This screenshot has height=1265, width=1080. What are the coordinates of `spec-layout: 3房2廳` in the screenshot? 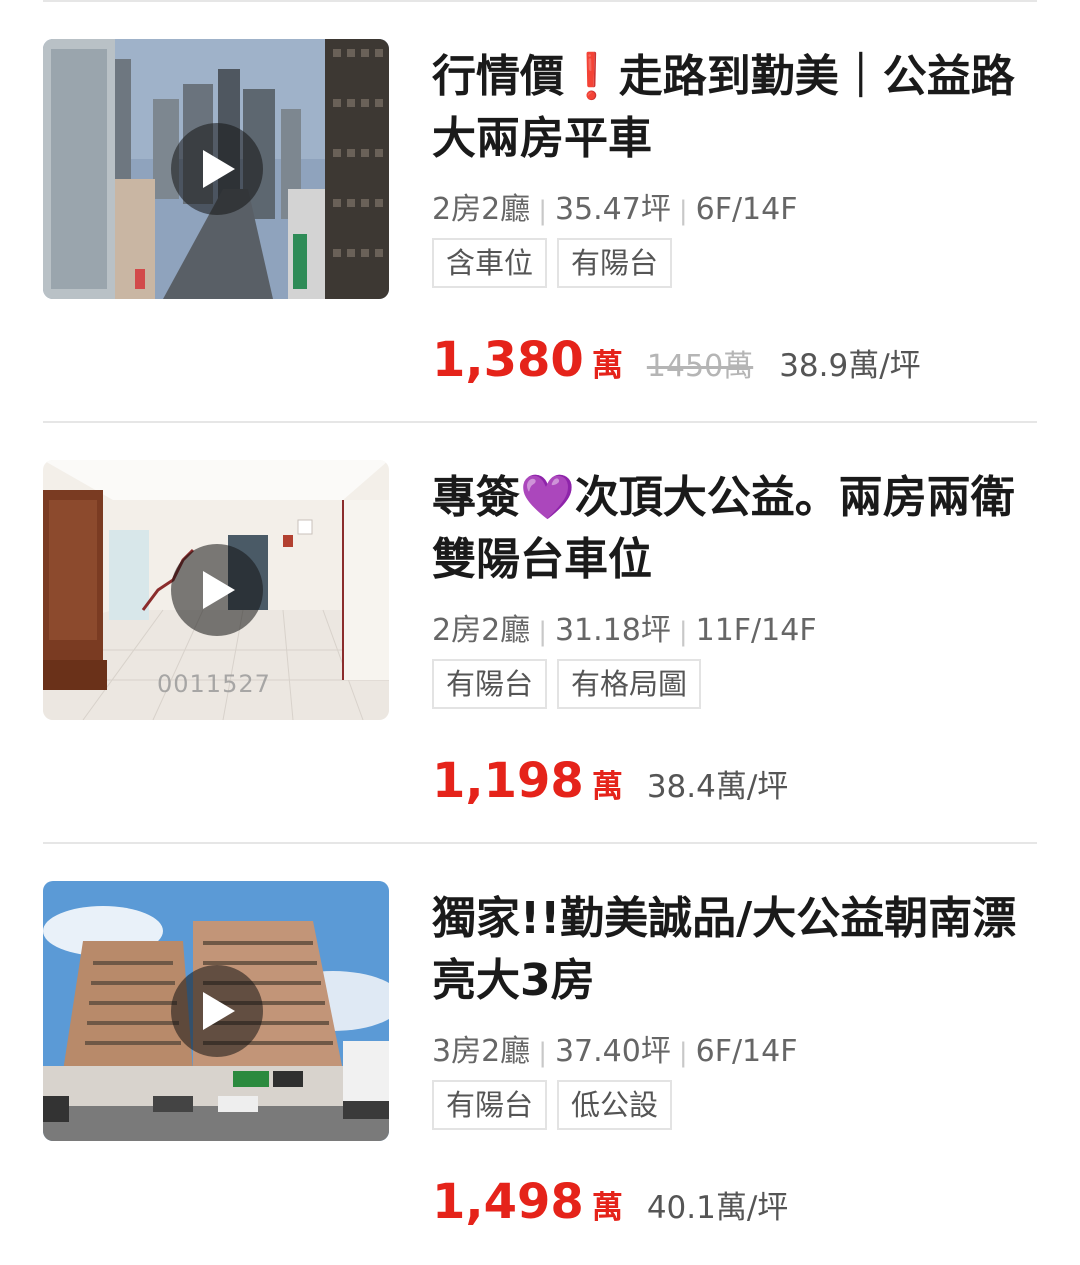 It's located at (481, 1051).